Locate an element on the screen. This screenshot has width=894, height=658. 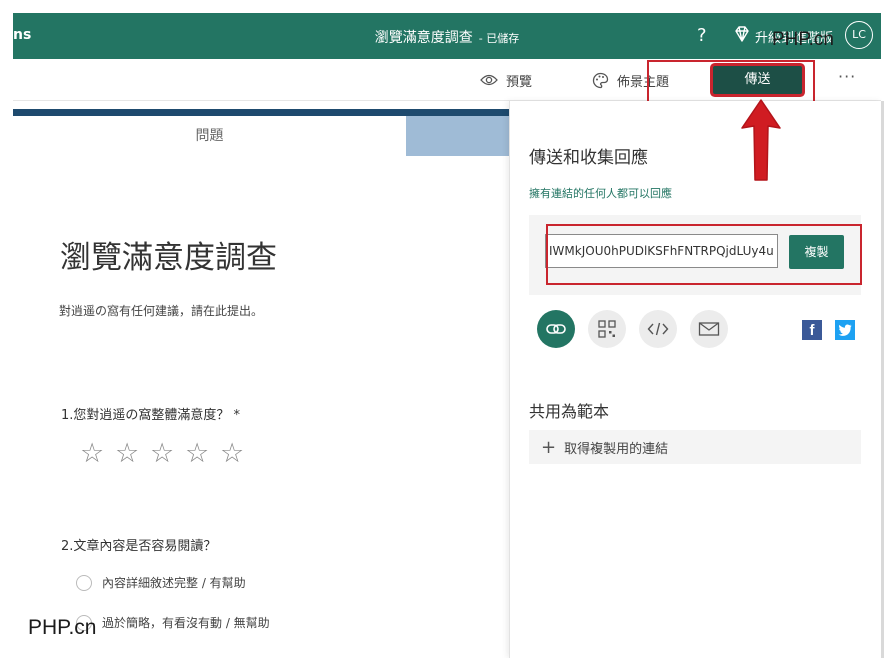
top-bar: ns 瀏覽滿意度調查 - 已儲存 ? 升級到進階版 LC is located at coordinates (447, 36).